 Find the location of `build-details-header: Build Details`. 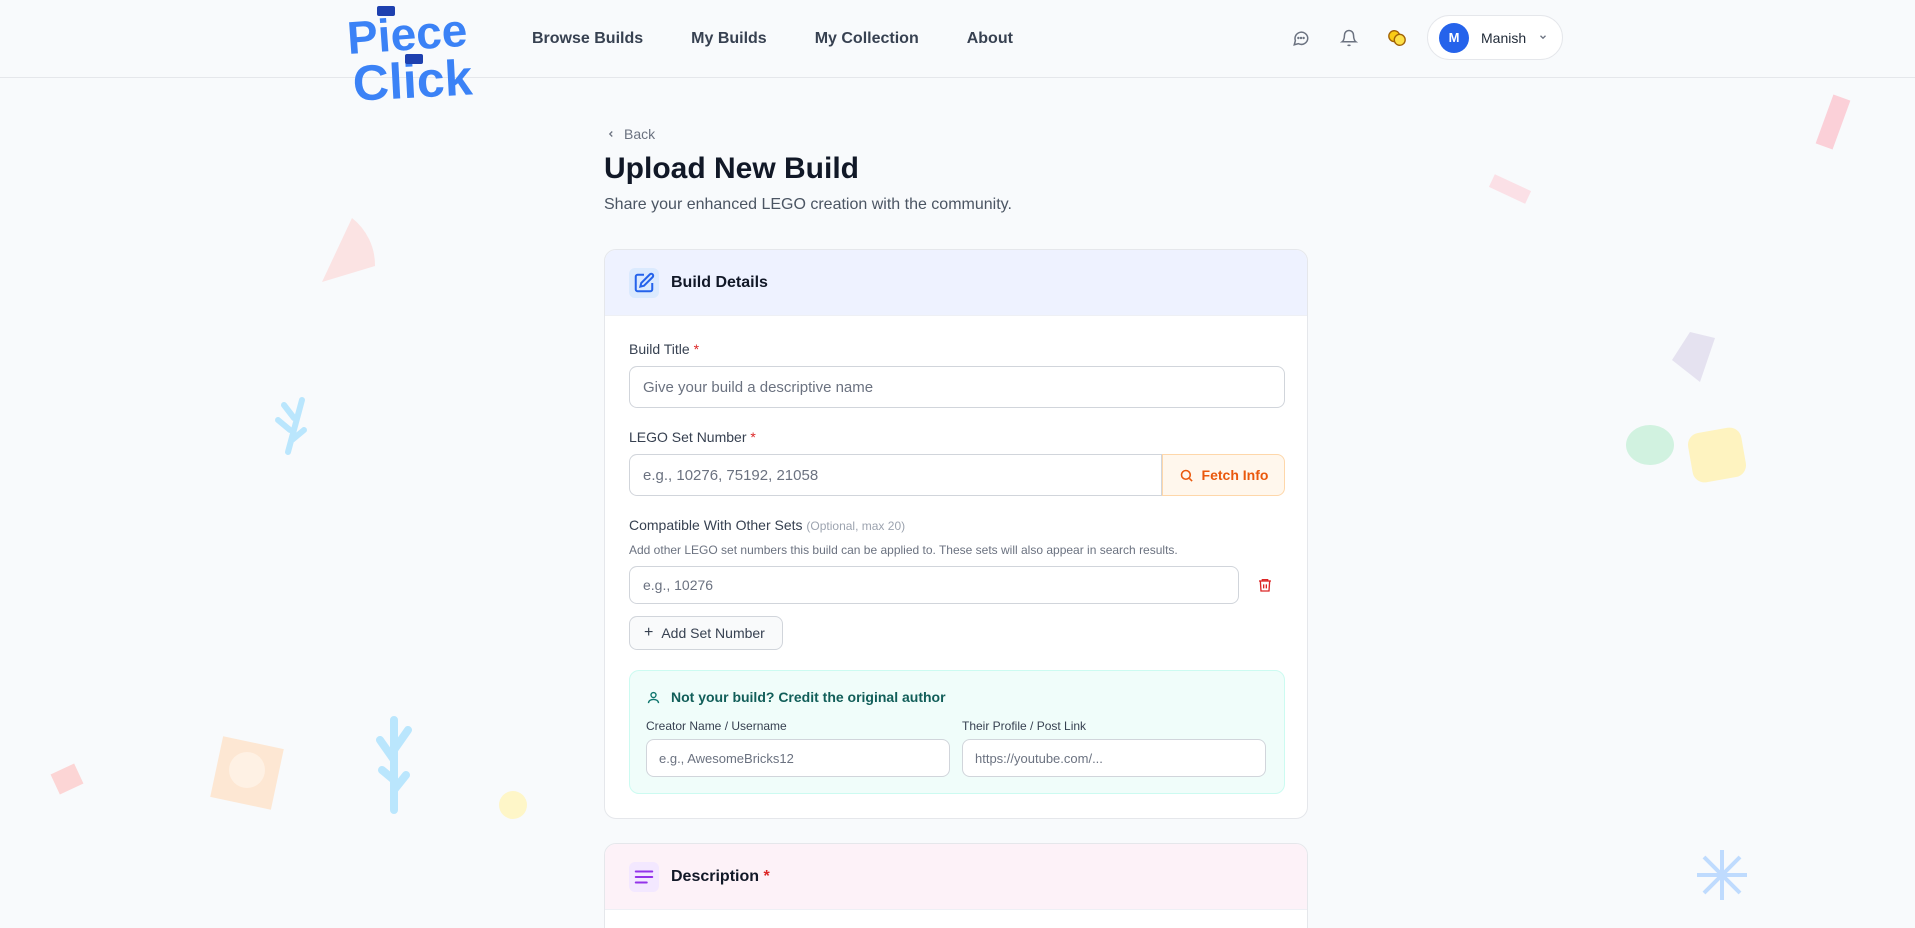

build-details-header: Build Details is located at coordinates (956, 283).